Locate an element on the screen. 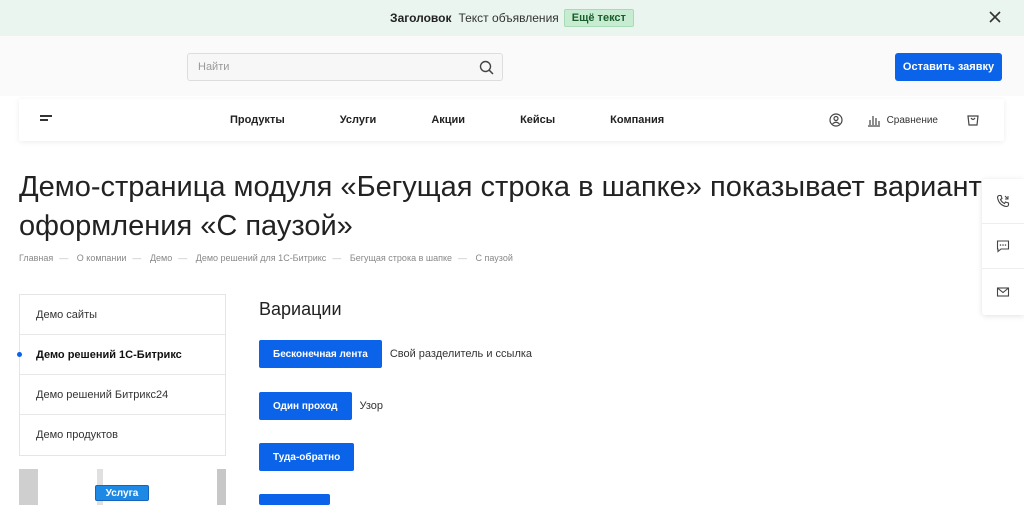  sidebar-item-demo-sites: Демо сайты is located at coordinates (122, 315).